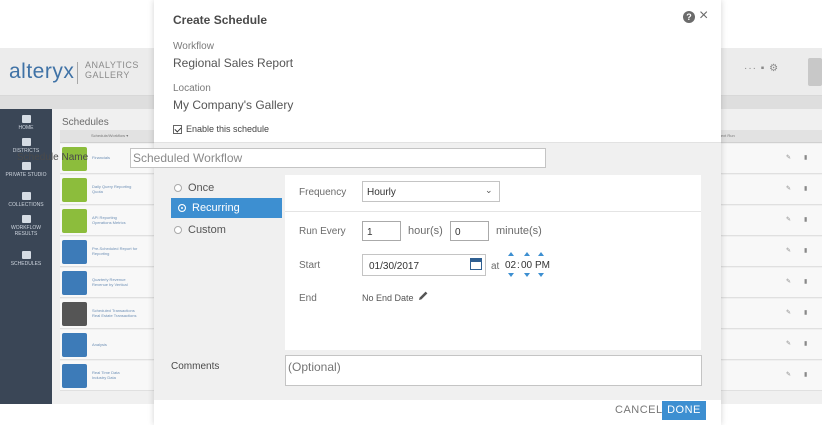  I want to click on workflow-results-icon, so click(26, 219).